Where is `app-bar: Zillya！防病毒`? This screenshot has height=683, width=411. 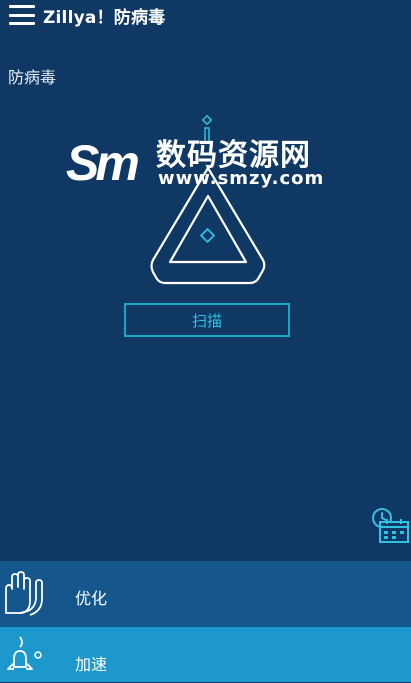
app-bar: Zillya！防病毒 is located at coordinates (205, 15).